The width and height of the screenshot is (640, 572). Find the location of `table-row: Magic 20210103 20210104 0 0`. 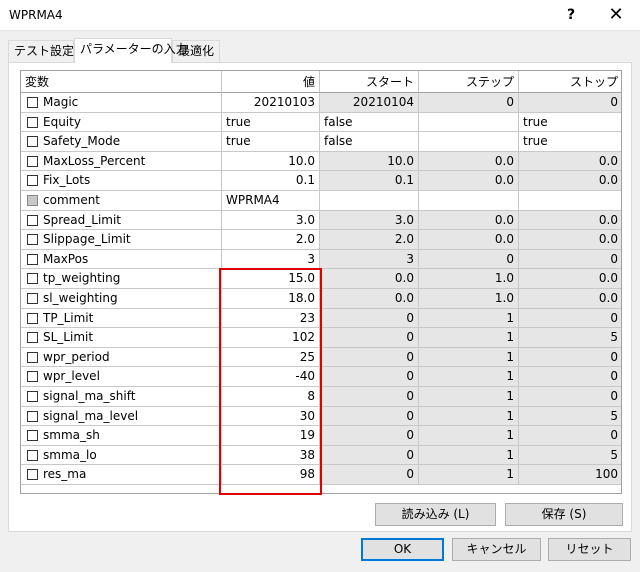

table-row: Magic 20210103 20210104 0 0 is located at coordinates (321, 103).